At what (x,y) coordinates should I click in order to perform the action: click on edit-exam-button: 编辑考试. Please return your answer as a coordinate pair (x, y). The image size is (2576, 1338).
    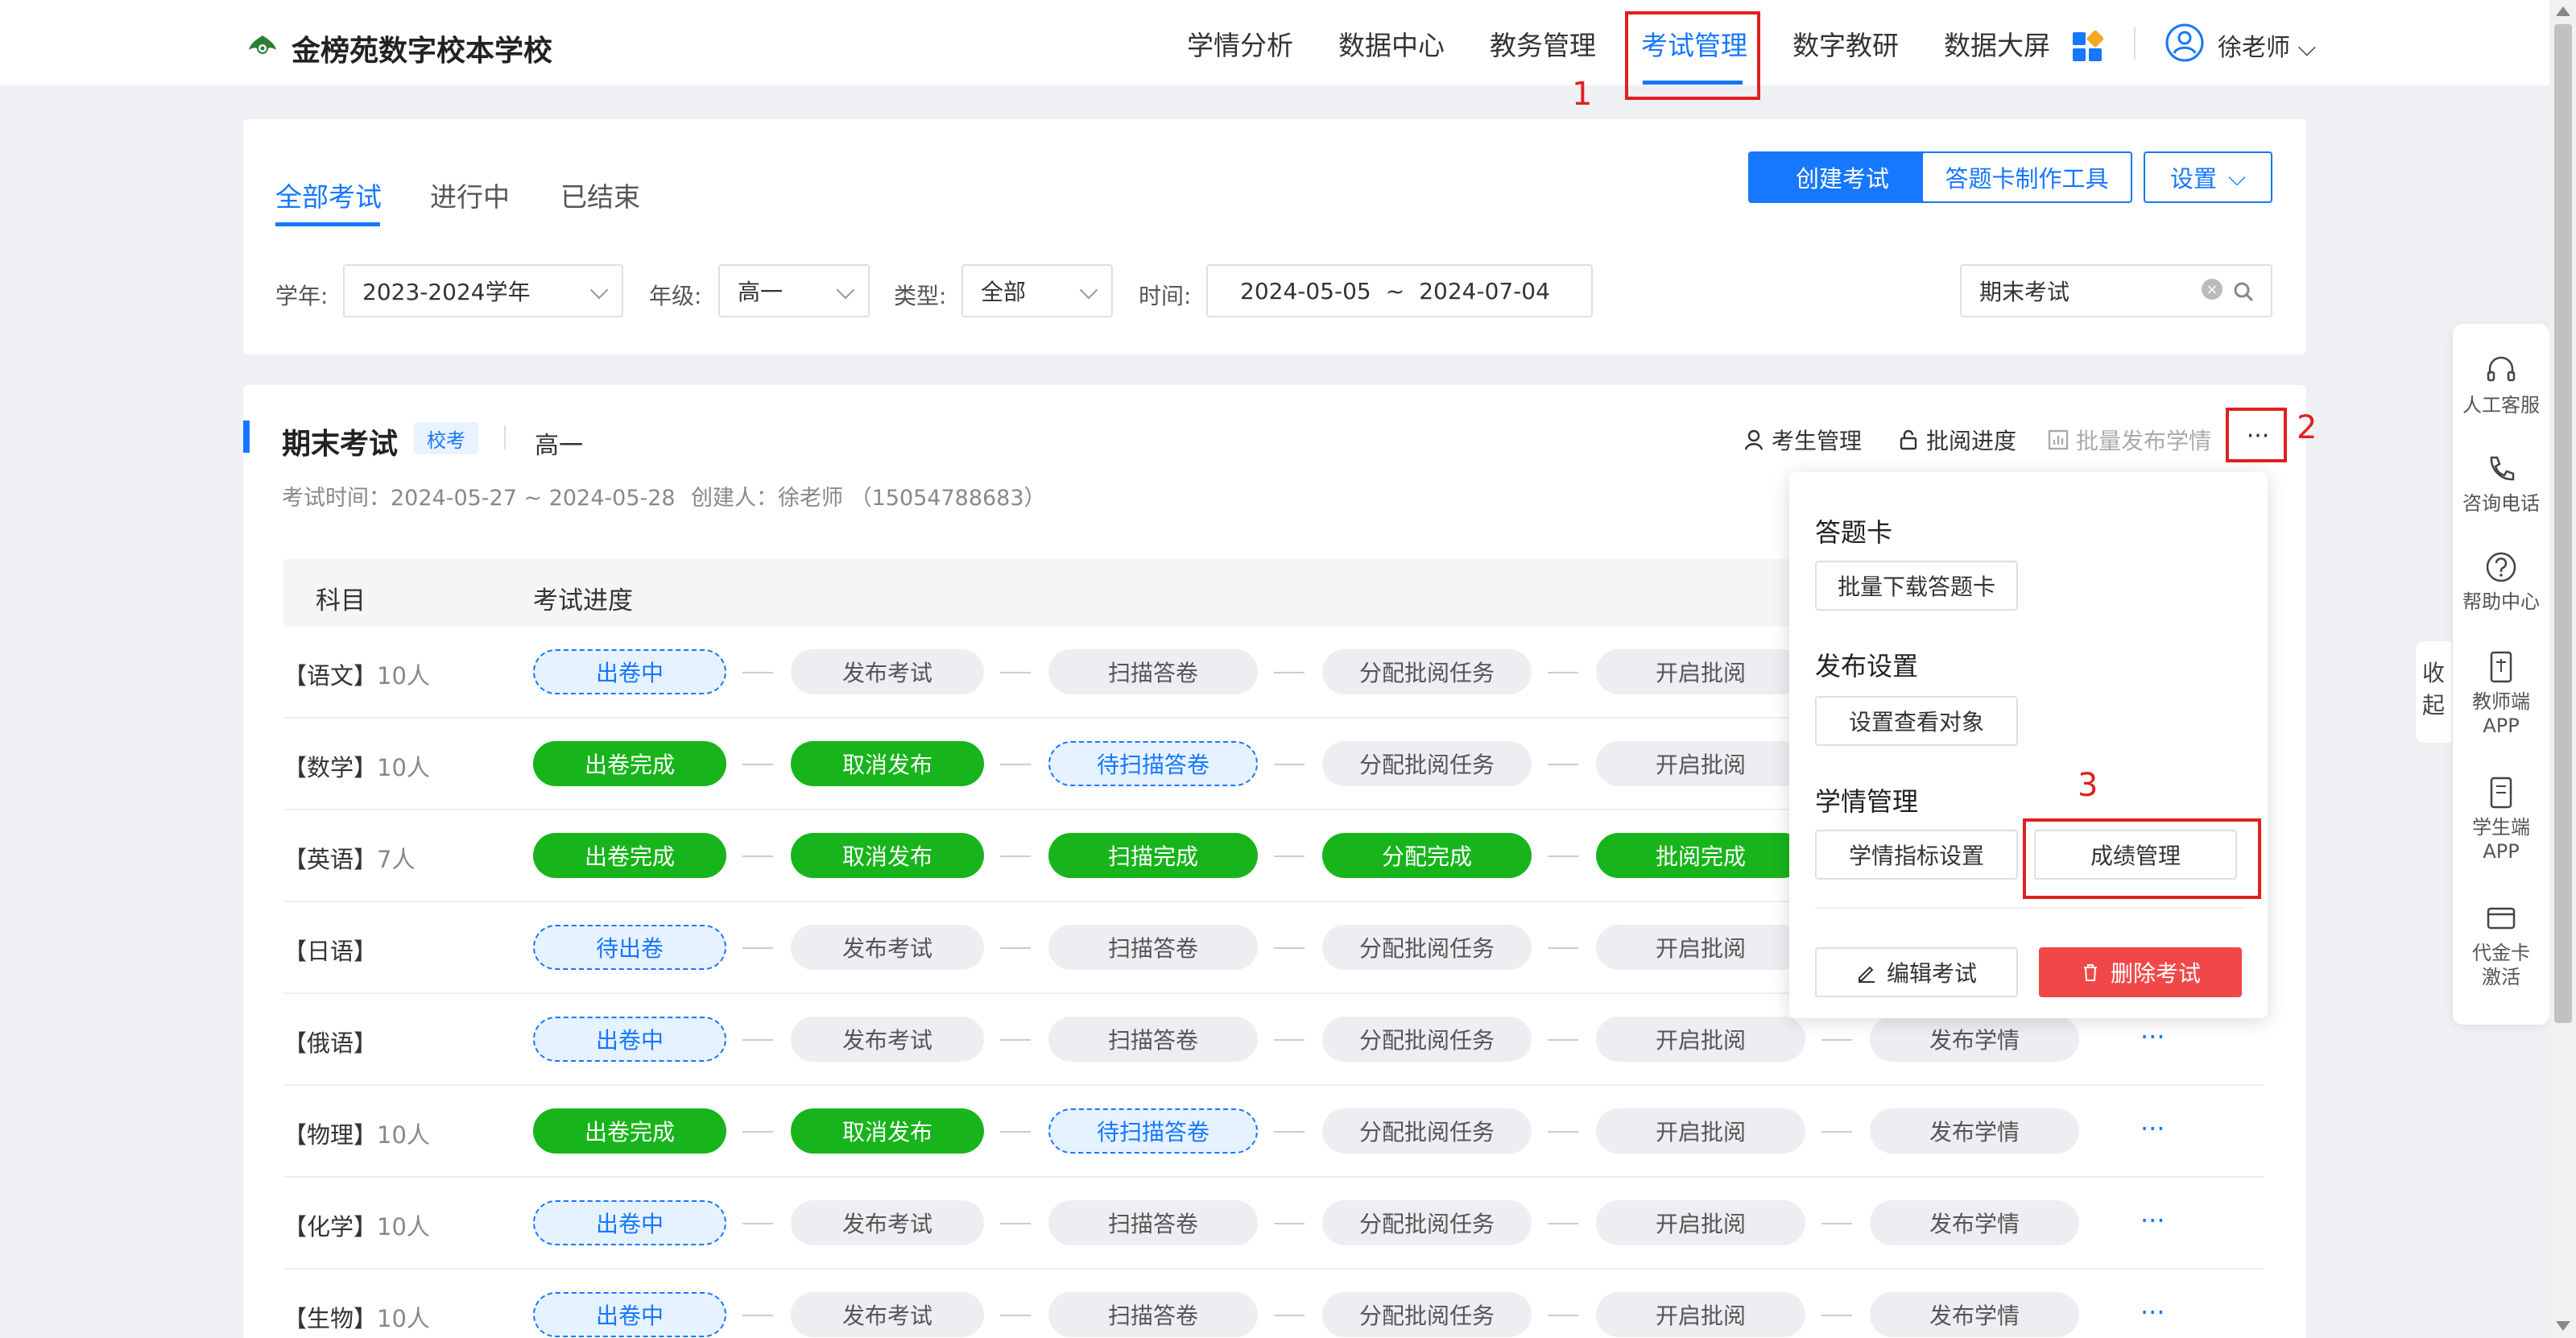
    Looking at the image, I should click on (1916, 972).